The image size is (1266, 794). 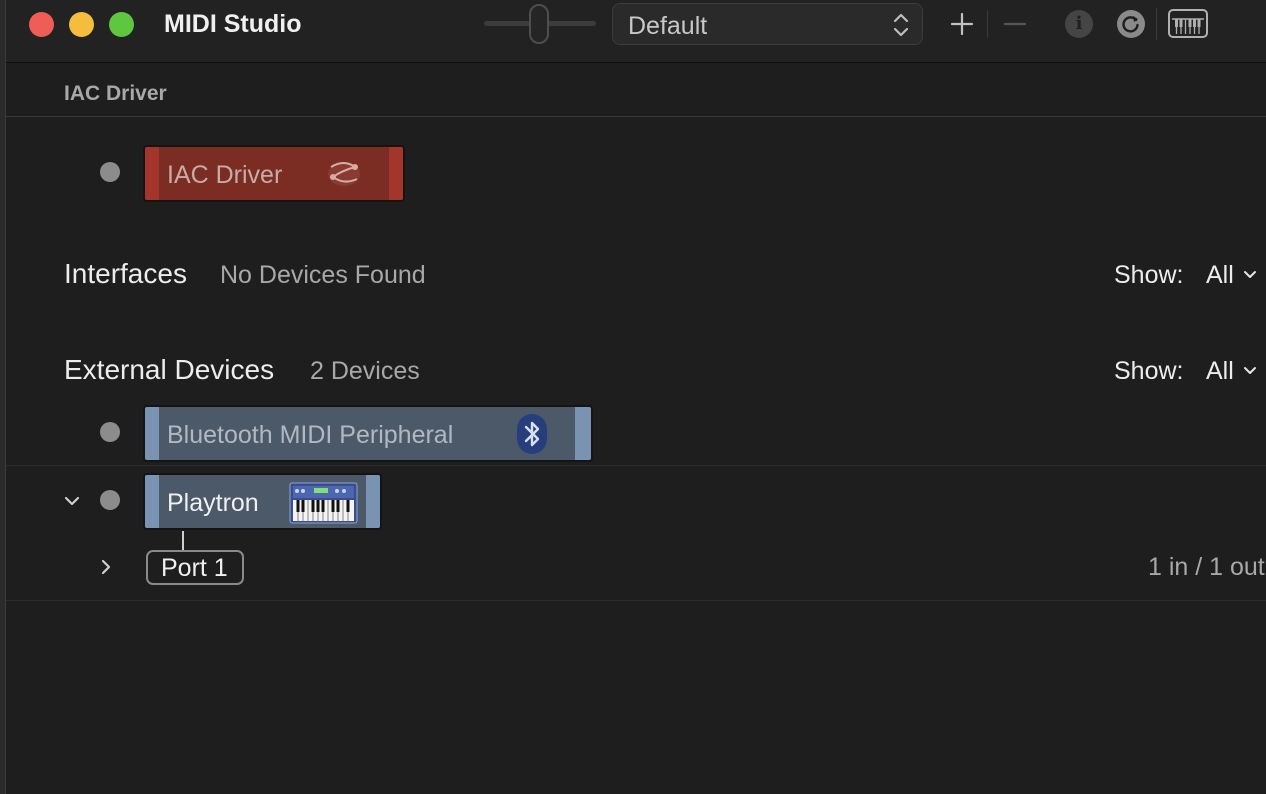 What do you see at coordinates (636, 90) in the screenshot?
I see `iac-section-header: IAC Driver` at bounding box center [636, 90].